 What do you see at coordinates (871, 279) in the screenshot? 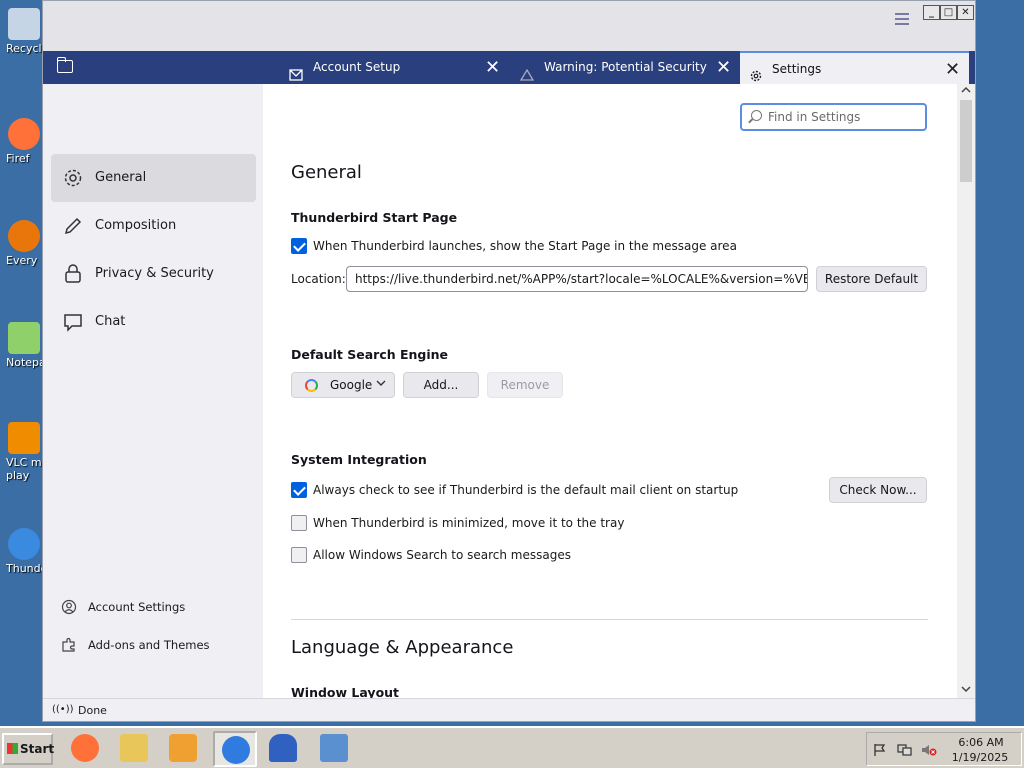
I see `restore-default-button: Restore Default` at bounding box center [871, 279].